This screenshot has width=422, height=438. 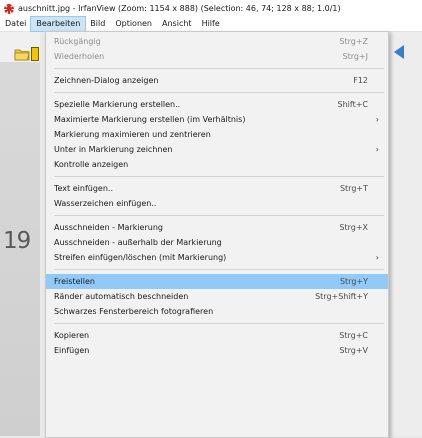 I want to click on menu-item-label: Ränder automatisch beschneiden, so click(x=121, y=296).